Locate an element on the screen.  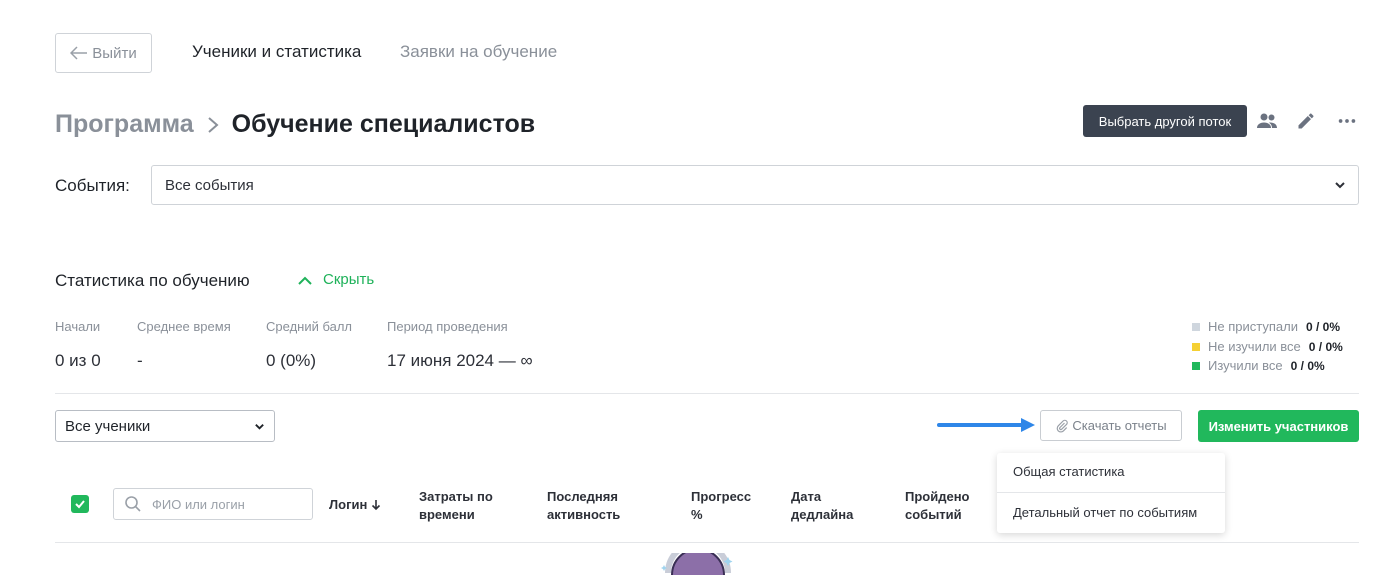
arrow-right-icon is located at coordinates (986, 425).